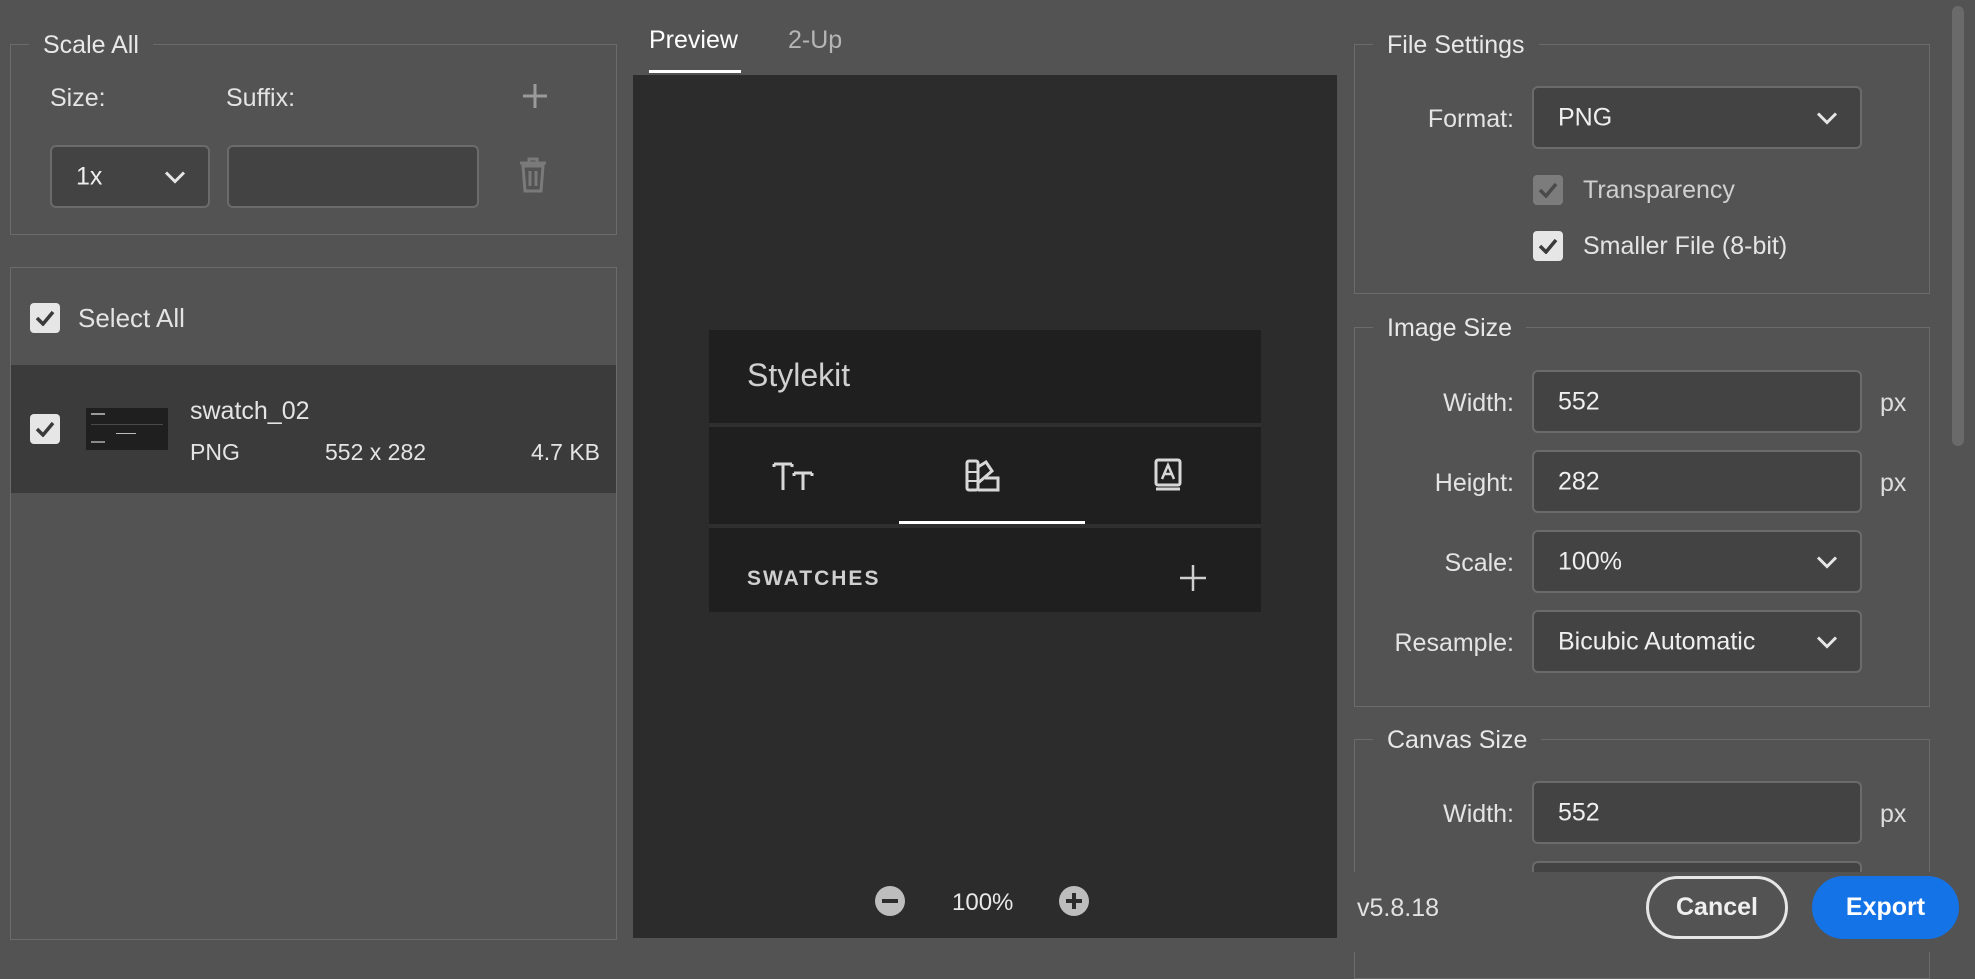  I want to click on size-label: Size:, so click(78, 98).